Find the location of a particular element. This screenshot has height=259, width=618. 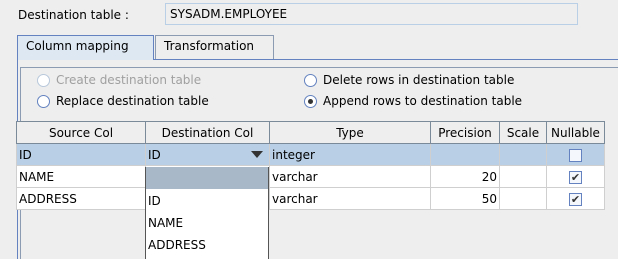

precision-cell is located at coordinates (465, 154).